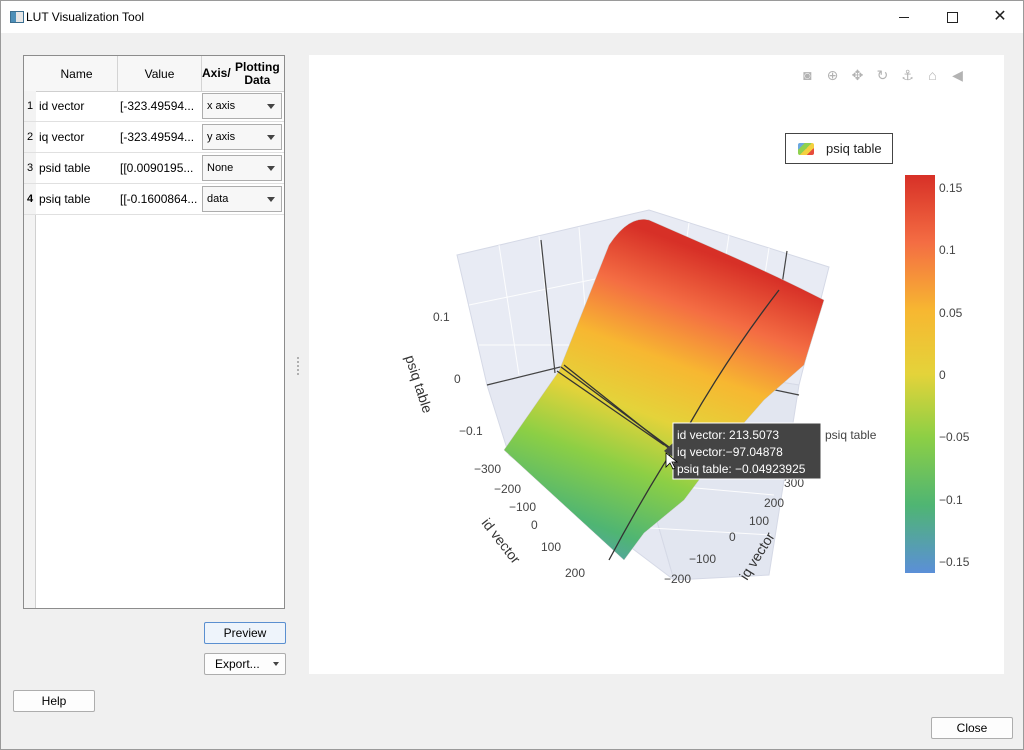  I want to click on close-icon: ✕, so click(1000, 16).